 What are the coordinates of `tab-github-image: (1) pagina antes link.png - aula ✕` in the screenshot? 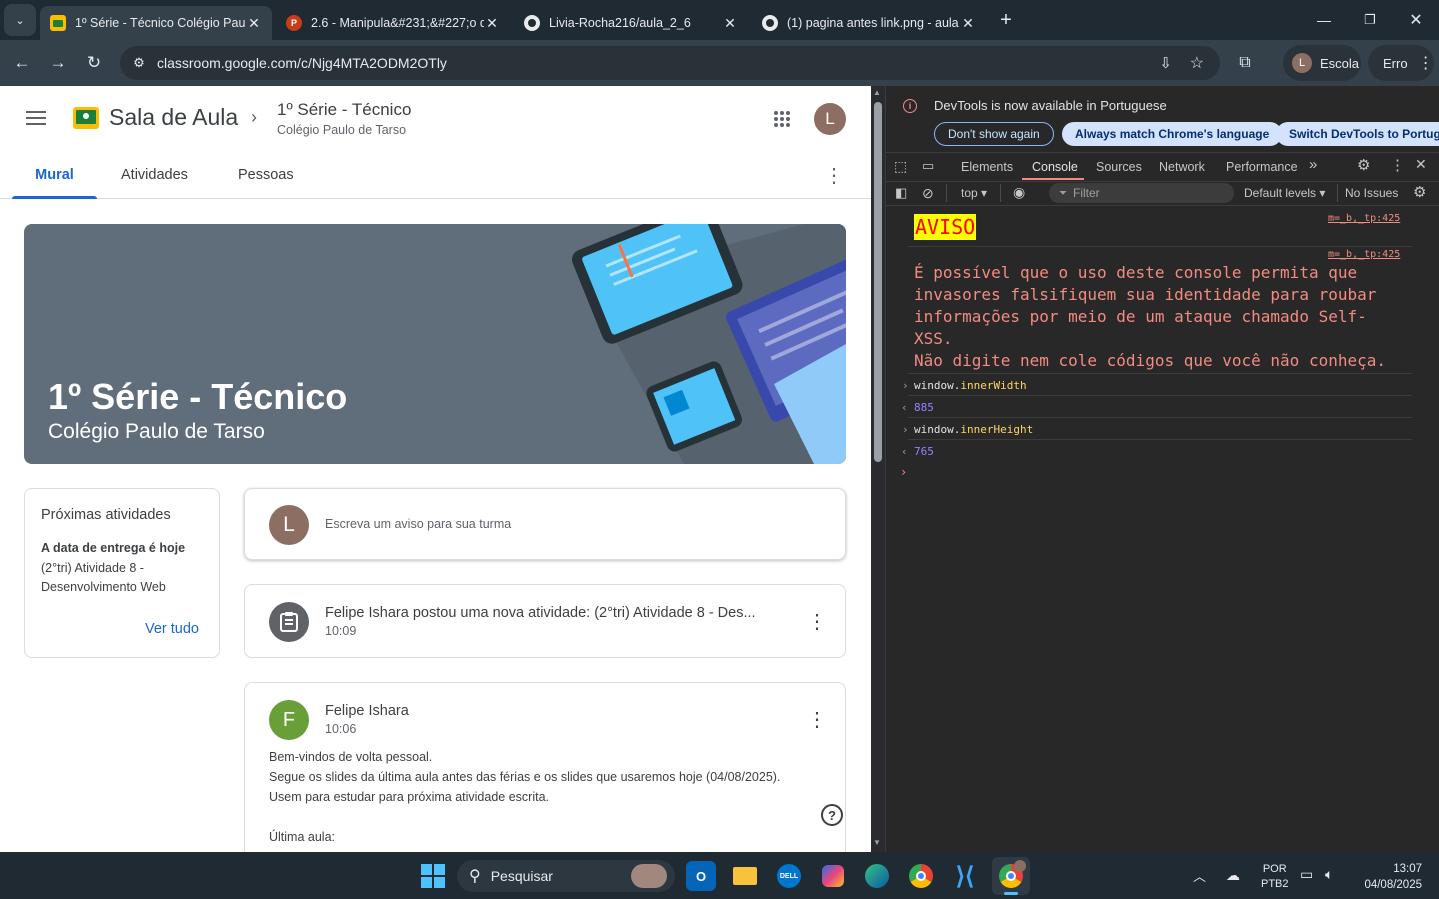 It's located at (869, 23).